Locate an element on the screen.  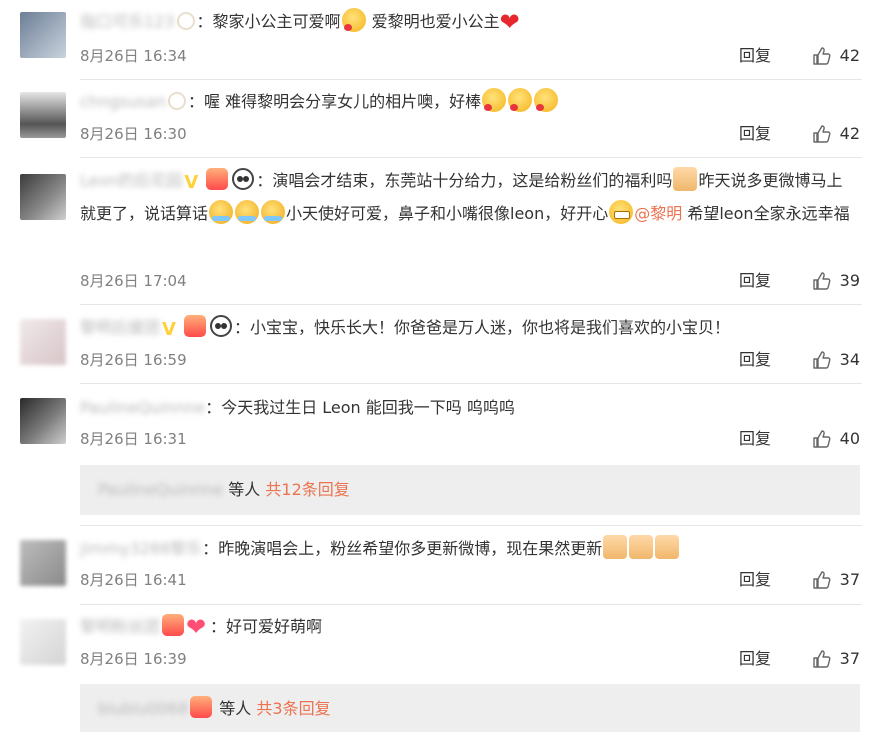
comment-meta: 8月26日 16:30 回复 42 is located at coordinates (470, 134).